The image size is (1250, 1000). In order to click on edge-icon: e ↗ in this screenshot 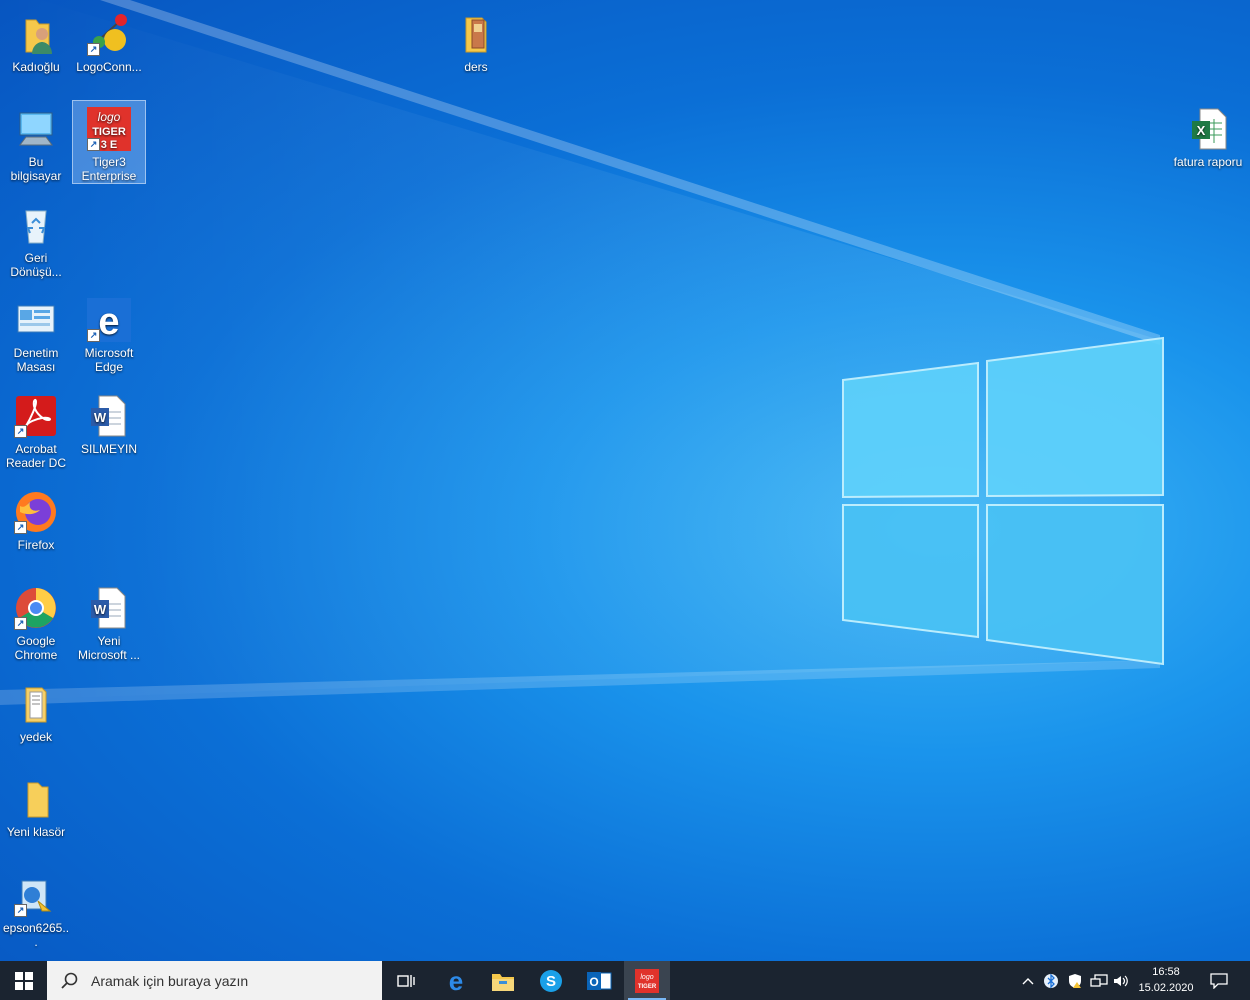, I will do `click(109, 320)`.